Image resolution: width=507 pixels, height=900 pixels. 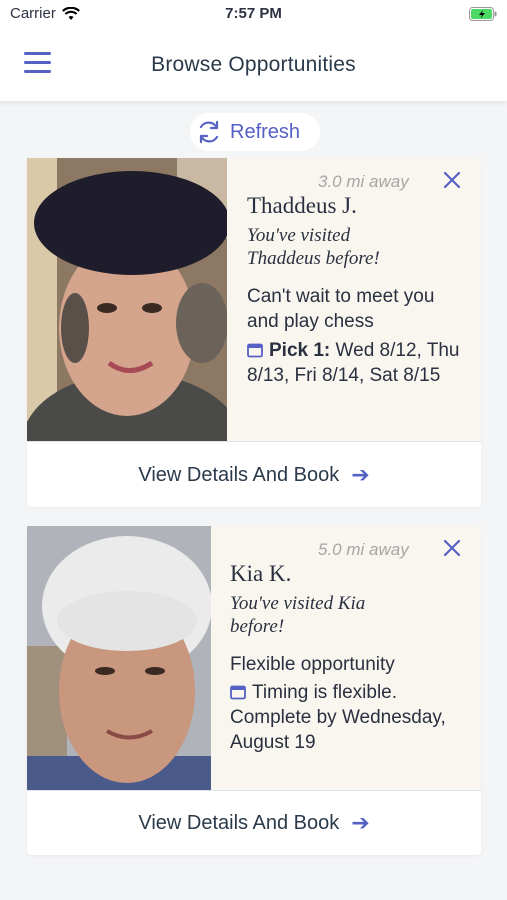 I want to click on status-time: 7:57 PM, so click(x=253, y=13).